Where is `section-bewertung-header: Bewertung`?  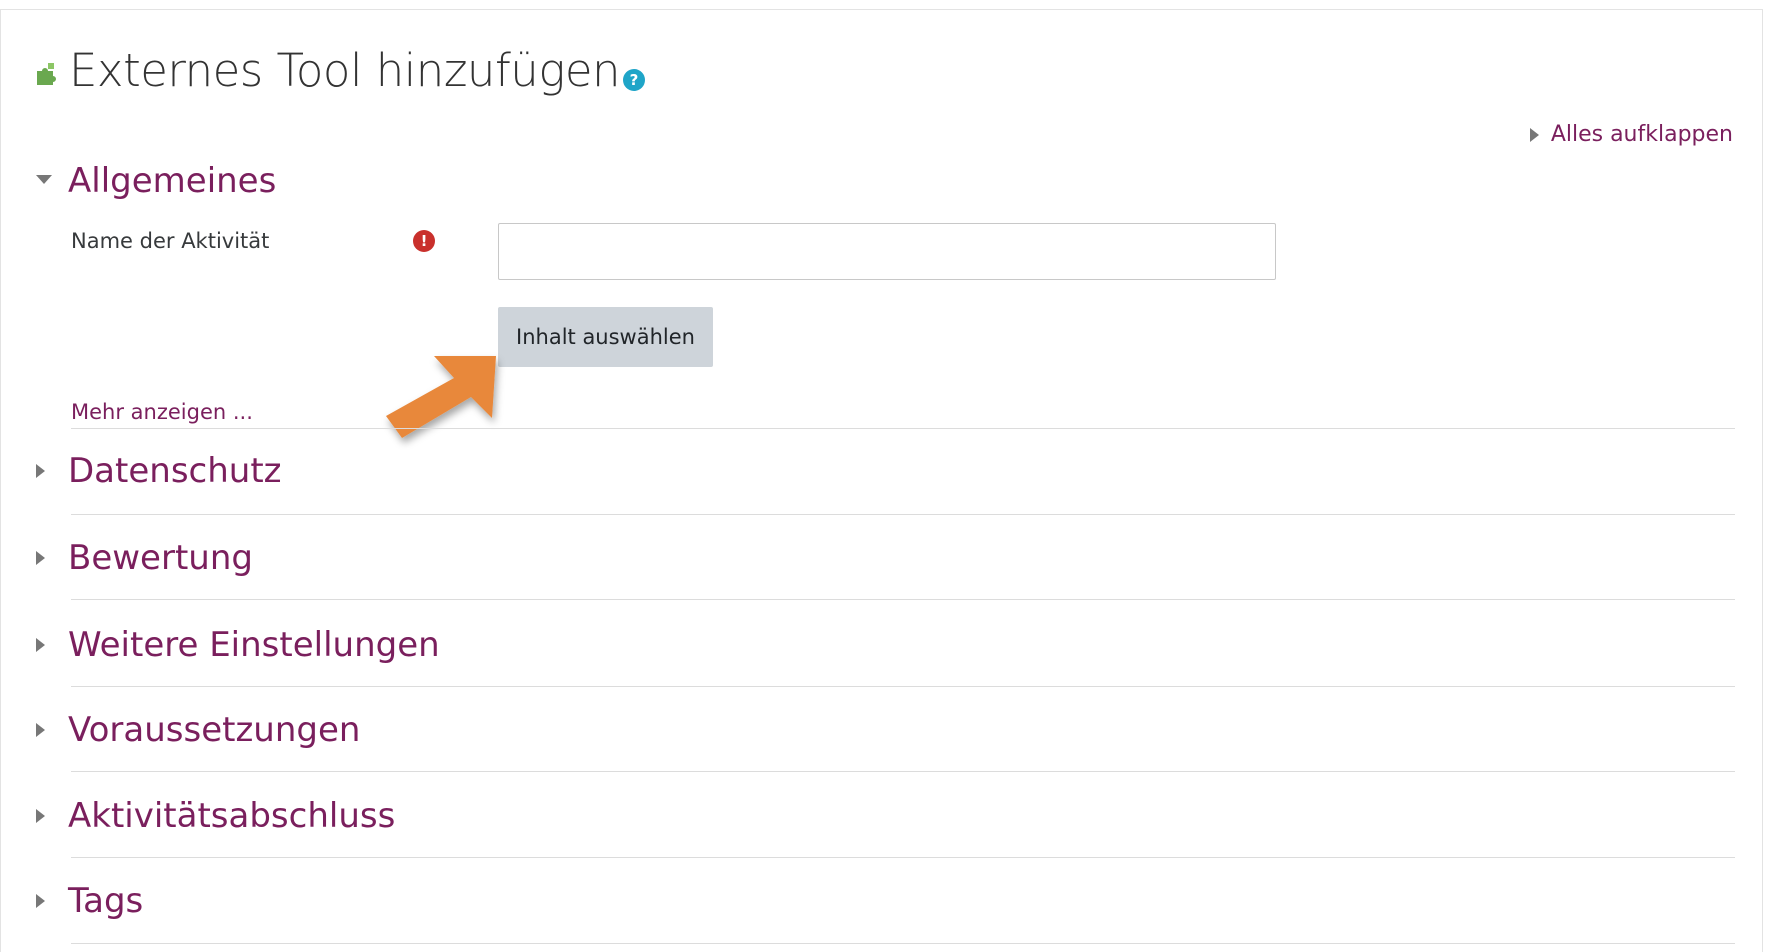
section-bewertung-header: Bewertung is located at coordinates (144, 558).